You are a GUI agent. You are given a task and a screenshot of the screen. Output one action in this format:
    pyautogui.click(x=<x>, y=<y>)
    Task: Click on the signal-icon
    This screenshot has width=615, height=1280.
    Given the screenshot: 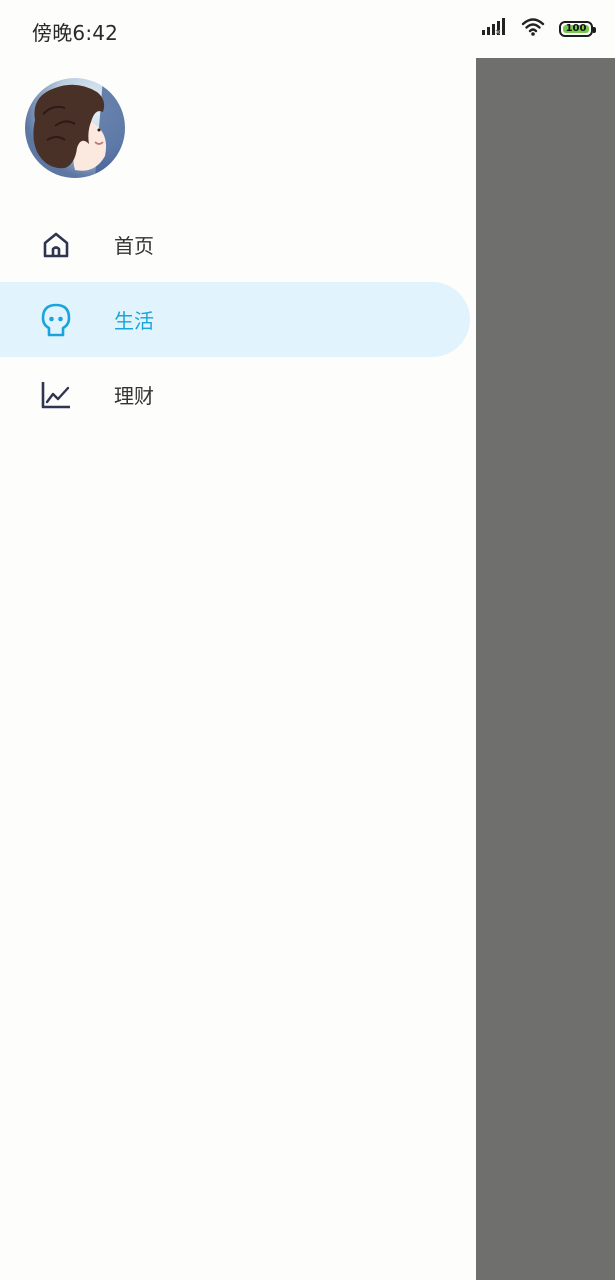 What is the action you would take?
    pyautogui.click(x=494, y=29)
    